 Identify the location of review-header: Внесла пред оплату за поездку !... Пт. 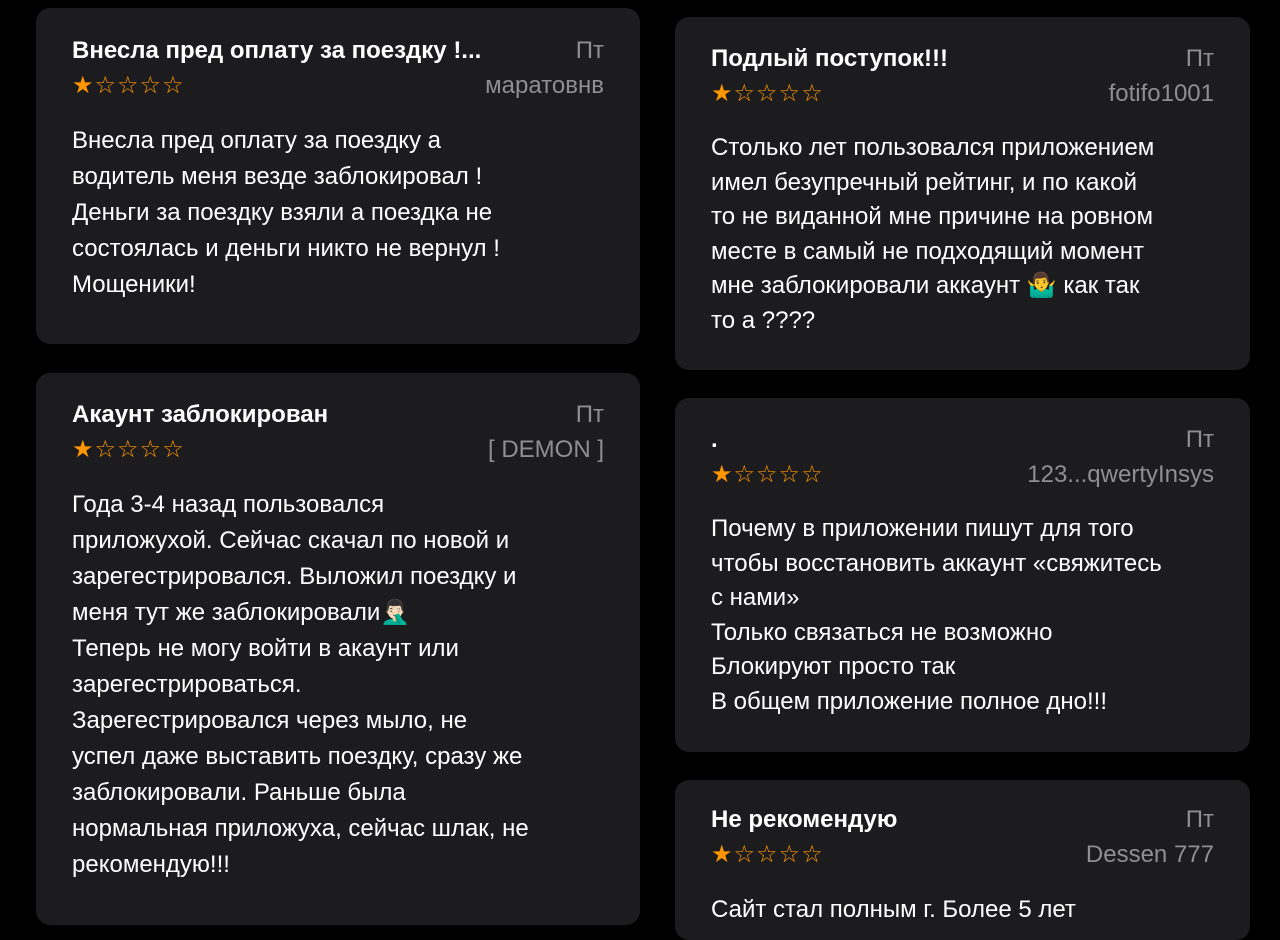
(338, 36).